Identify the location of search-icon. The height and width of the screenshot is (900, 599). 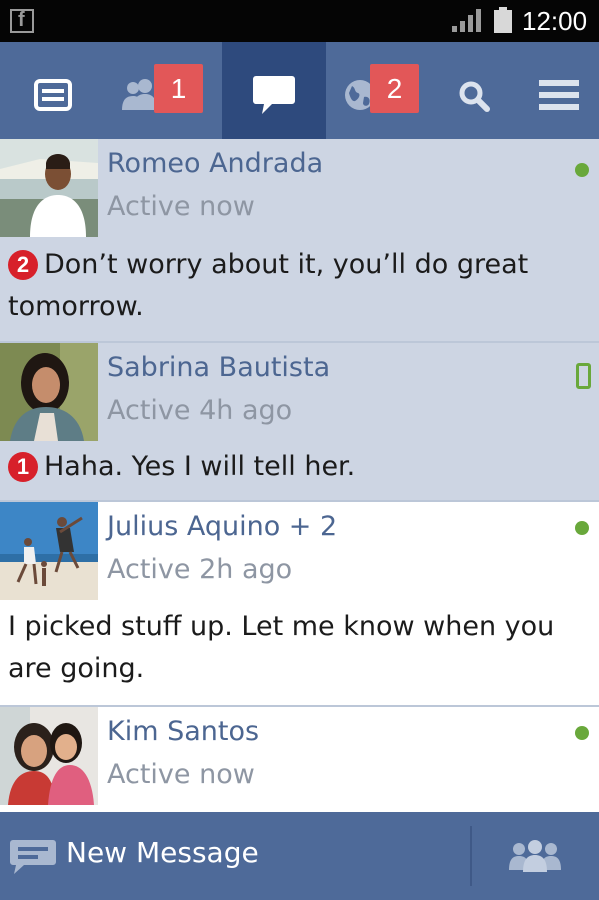
(474, 96).